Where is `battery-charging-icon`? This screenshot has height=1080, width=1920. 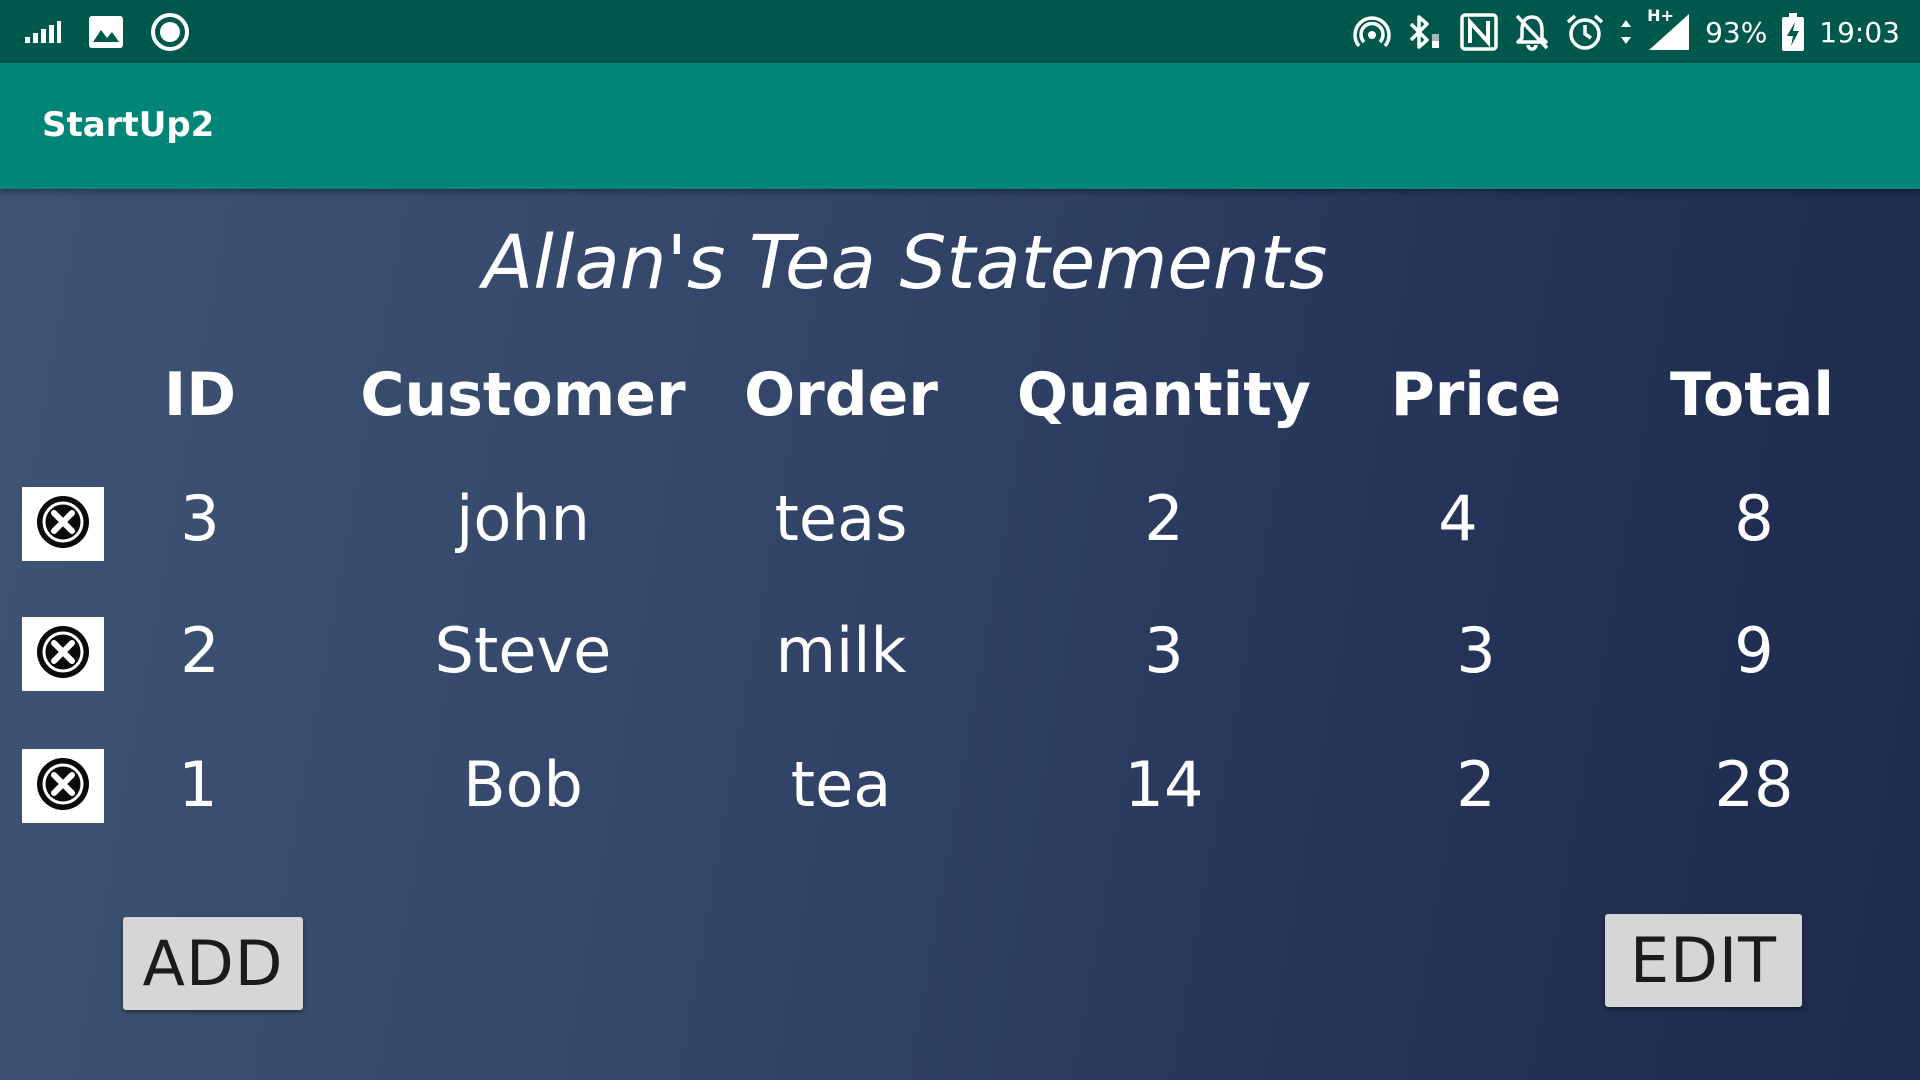 battery-charging-icon is located at coordinates (1793, 32).